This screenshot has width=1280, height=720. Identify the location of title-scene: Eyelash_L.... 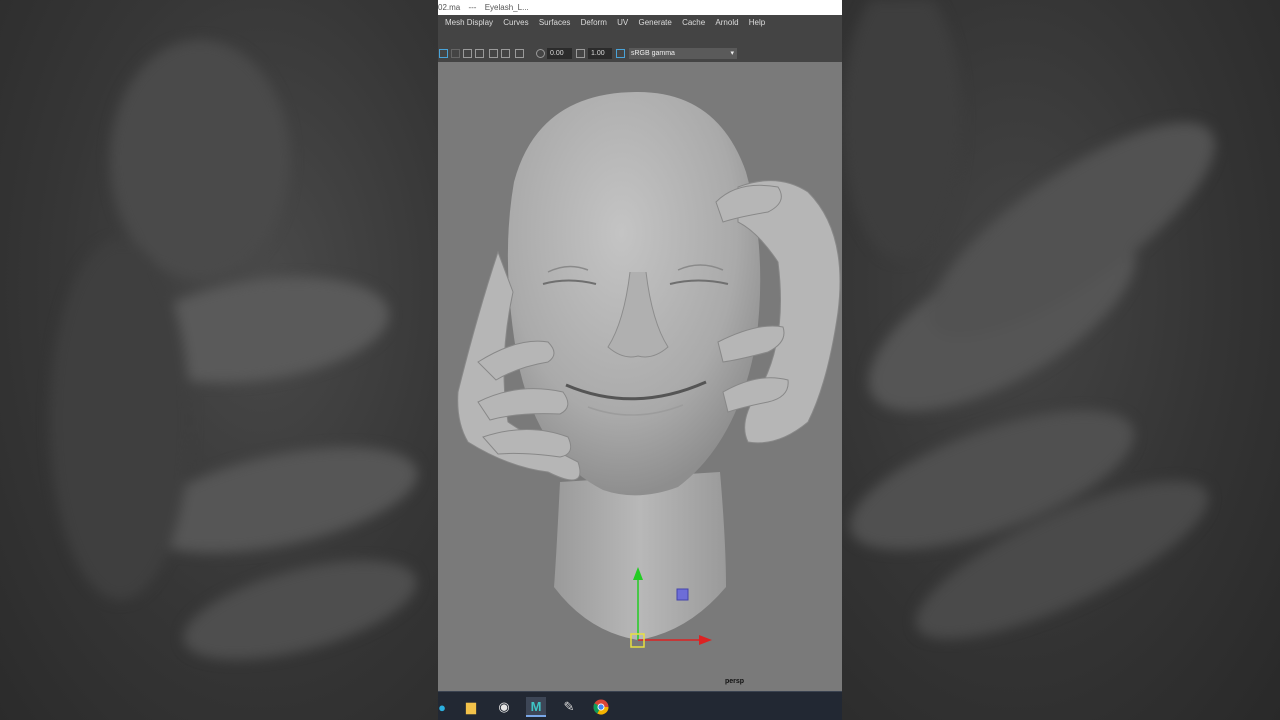
(506, 7).